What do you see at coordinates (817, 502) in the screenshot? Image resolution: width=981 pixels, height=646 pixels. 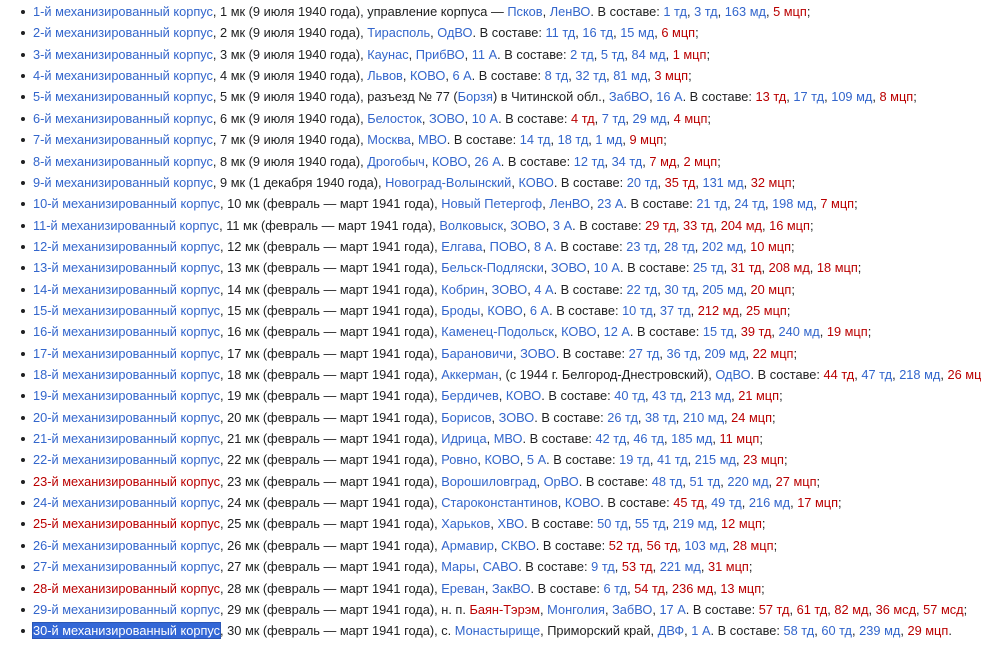 I see `red-link: 17 мцп` at bounding box center [817, 502].